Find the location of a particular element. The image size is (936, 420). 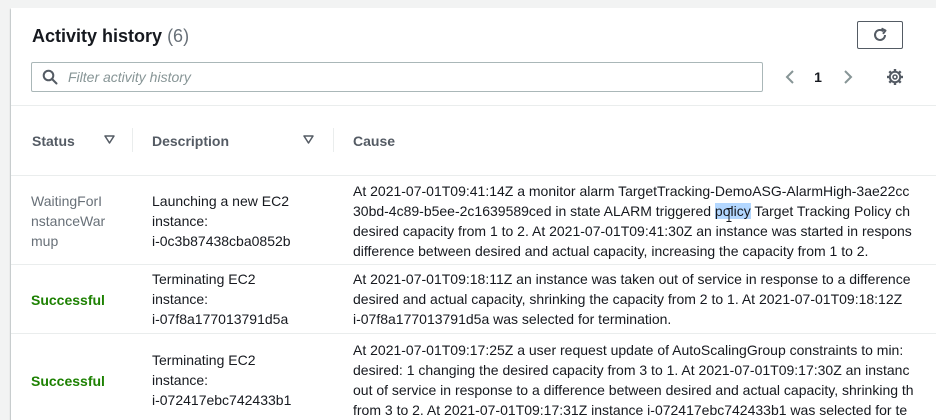

status-text-line: nstanceWar is located at coordinates (68, 221).